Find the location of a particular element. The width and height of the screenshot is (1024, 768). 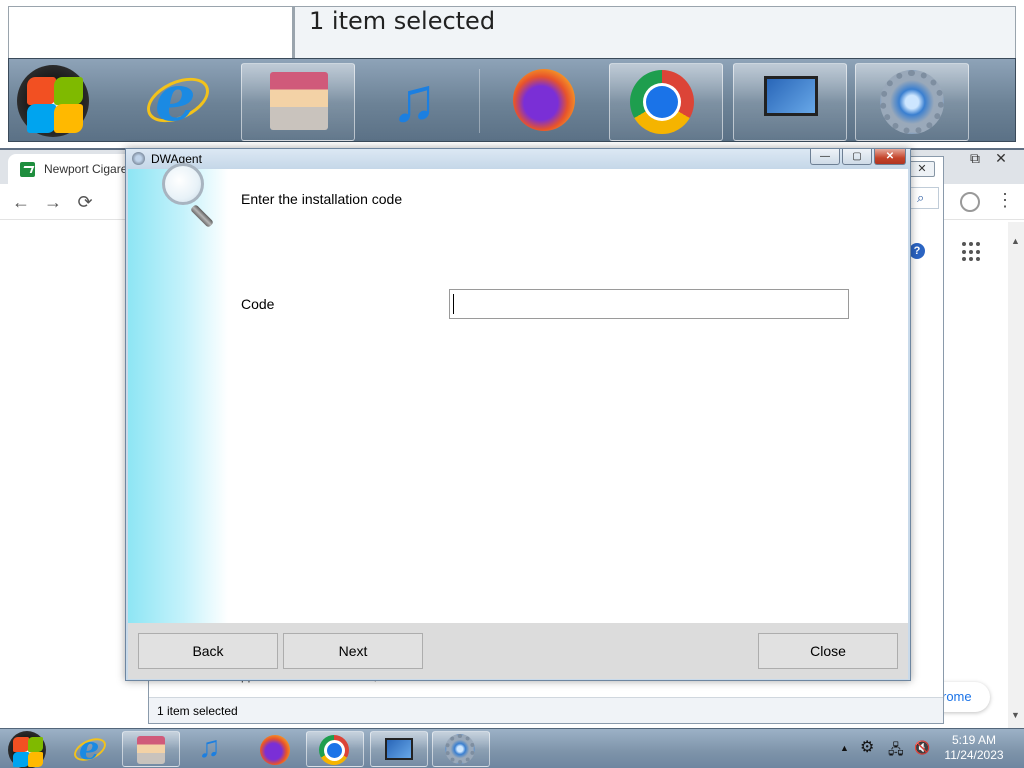

search-icon: ⌕ is located at coordinates (921, 197).